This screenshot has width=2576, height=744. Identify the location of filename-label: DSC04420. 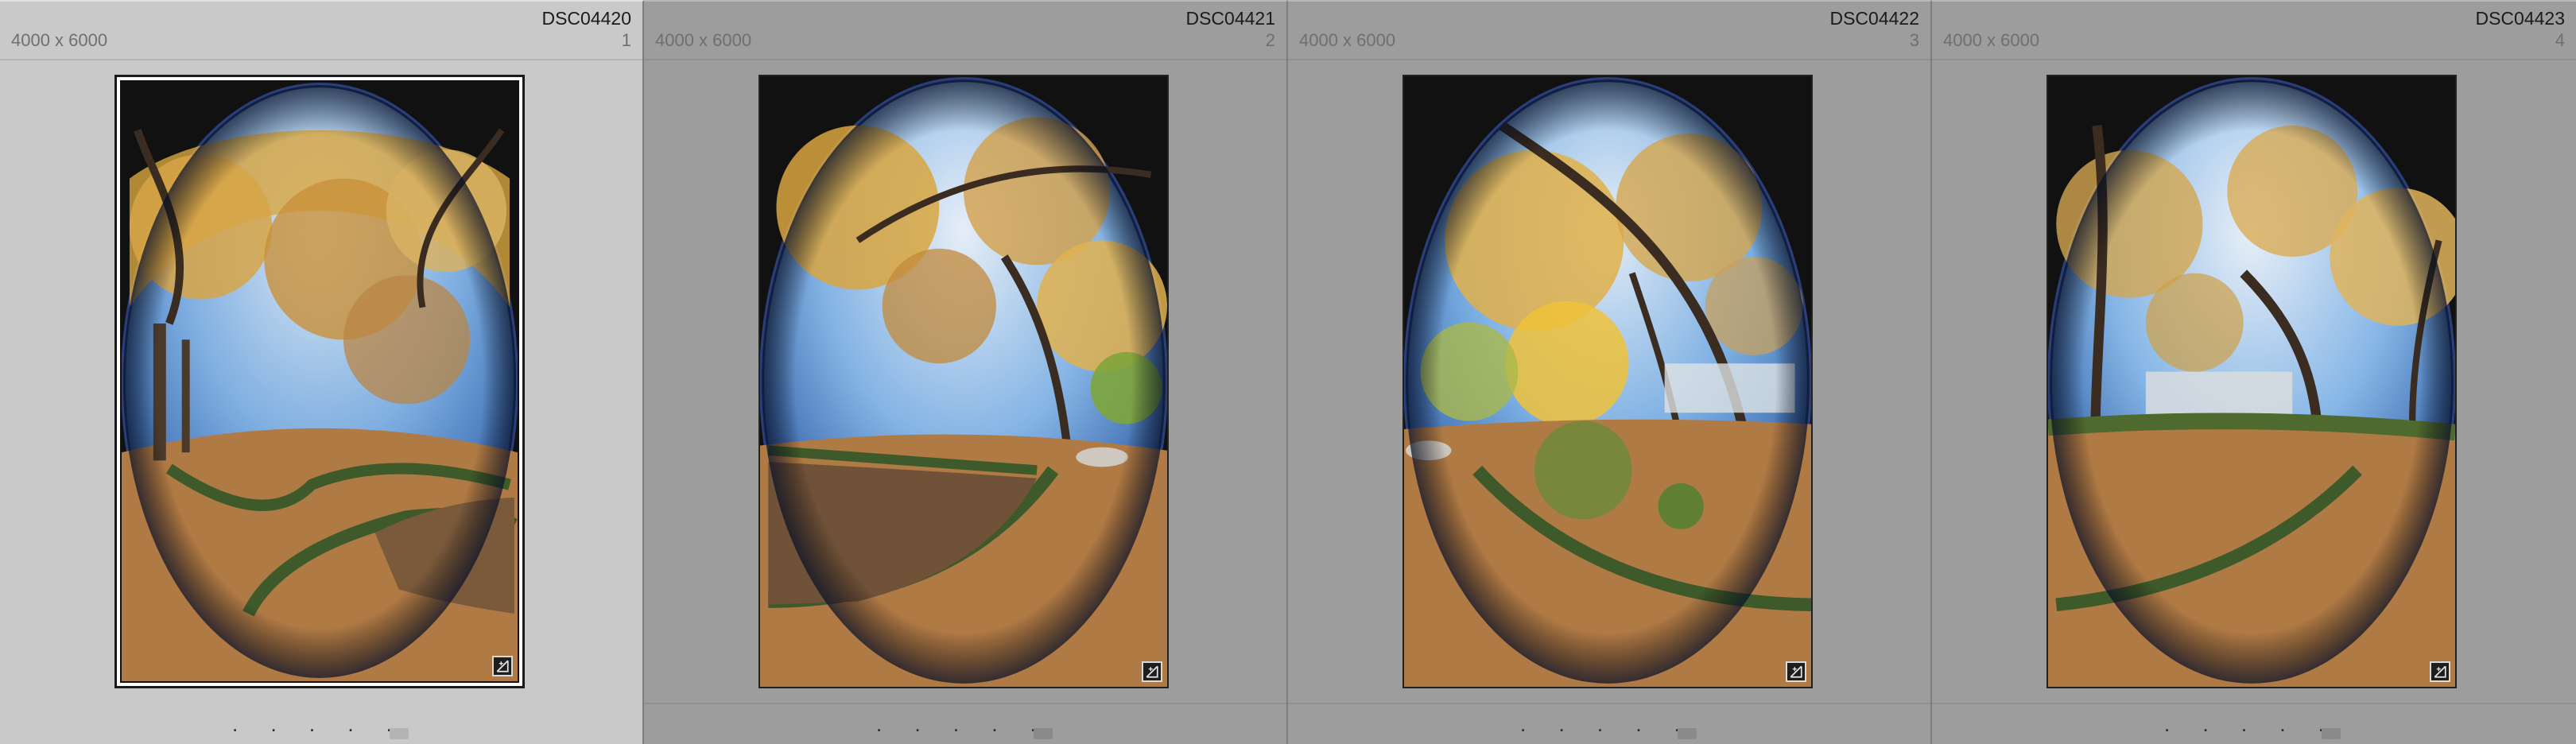
(586, 18).